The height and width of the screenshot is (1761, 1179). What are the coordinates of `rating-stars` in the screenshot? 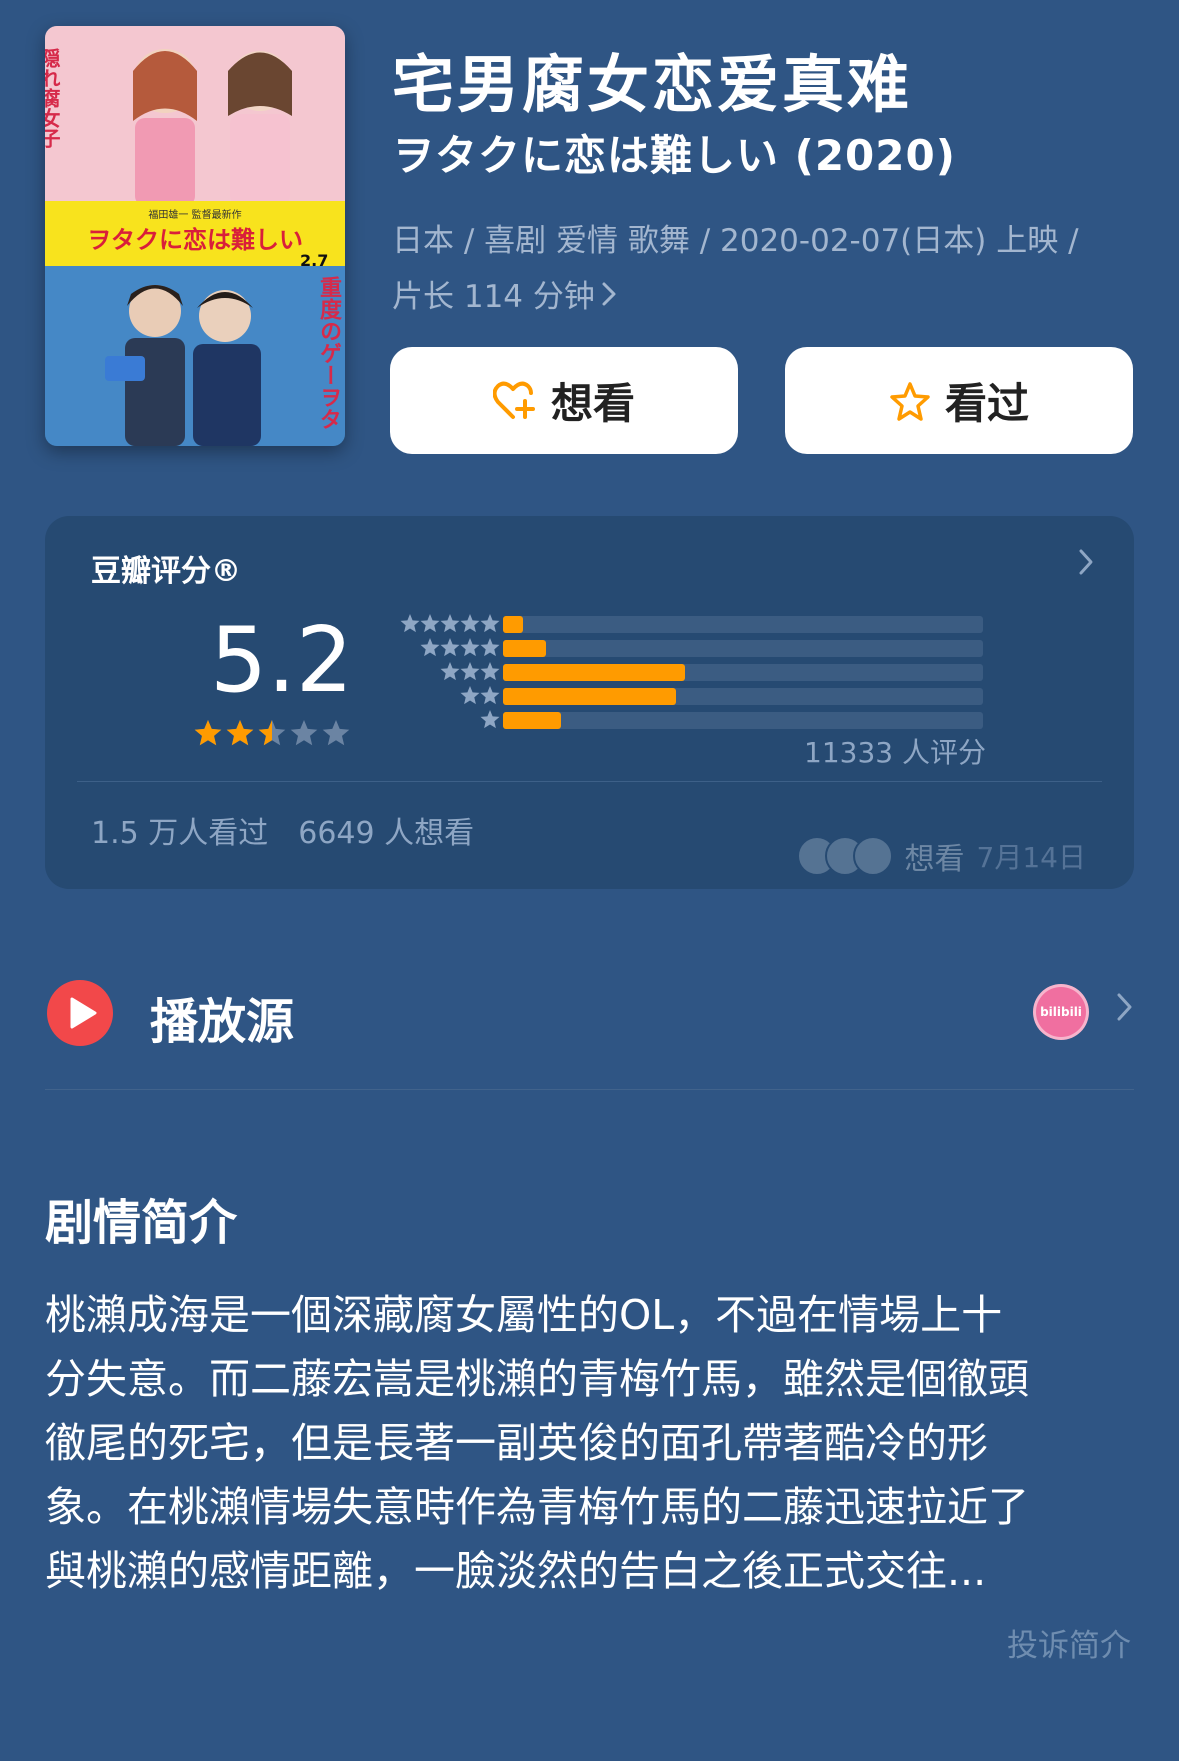 It's located at (272, 733).